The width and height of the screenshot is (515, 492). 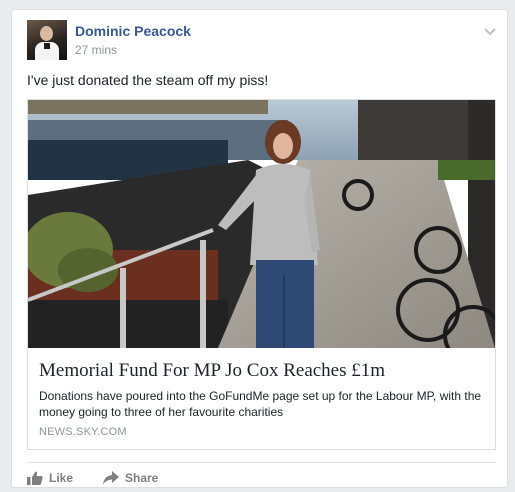 I want to click on like-label: Like, so click(x=61, y=478).